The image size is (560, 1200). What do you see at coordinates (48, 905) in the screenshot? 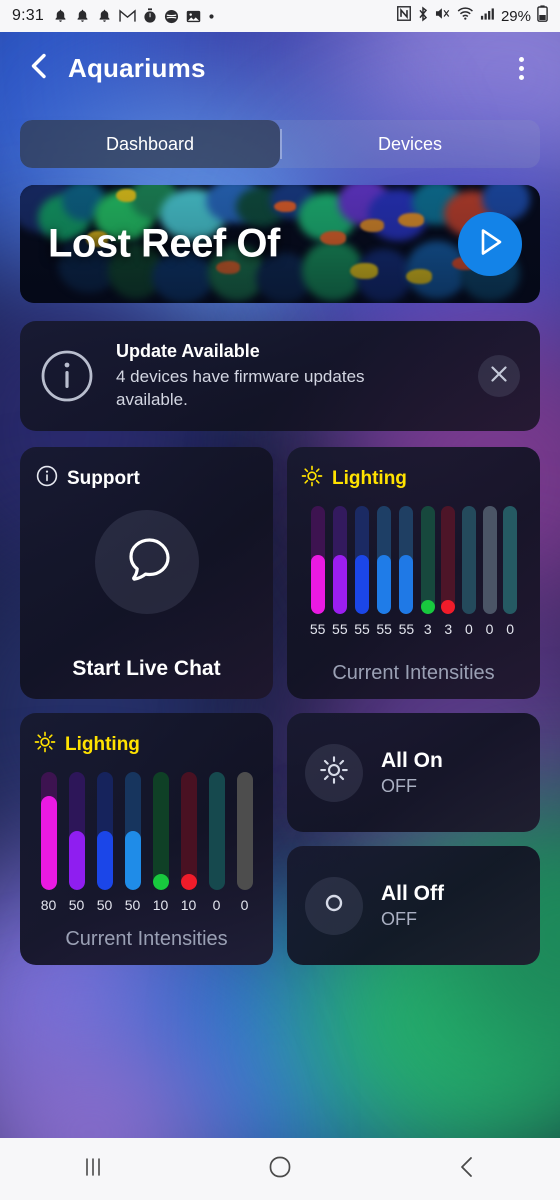
I see `intensity-value-label: 80` at bounding box center [48, 905].